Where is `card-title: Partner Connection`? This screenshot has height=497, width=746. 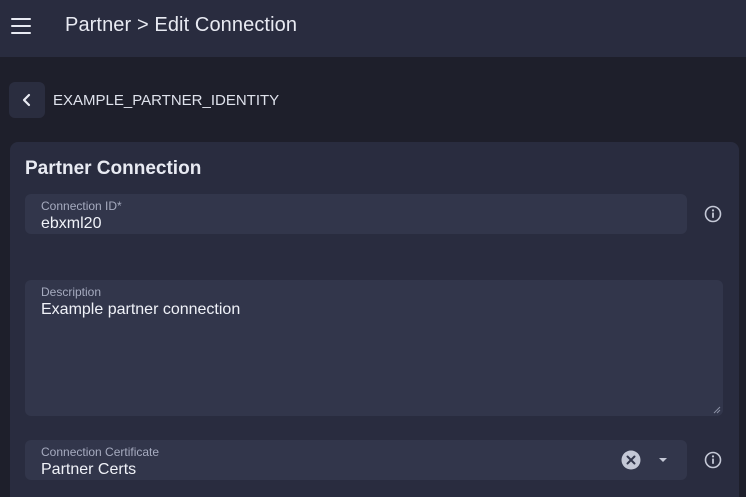 card-title: Partner Connection is located at coordinates (113, 168).